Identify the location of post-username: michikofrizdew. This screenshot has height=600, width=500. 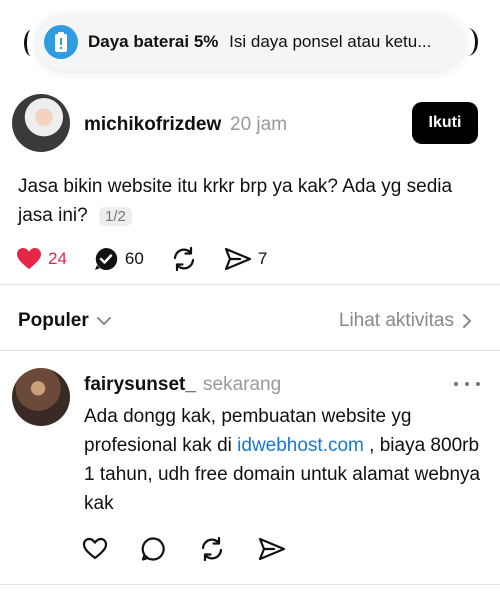
(152, 125).